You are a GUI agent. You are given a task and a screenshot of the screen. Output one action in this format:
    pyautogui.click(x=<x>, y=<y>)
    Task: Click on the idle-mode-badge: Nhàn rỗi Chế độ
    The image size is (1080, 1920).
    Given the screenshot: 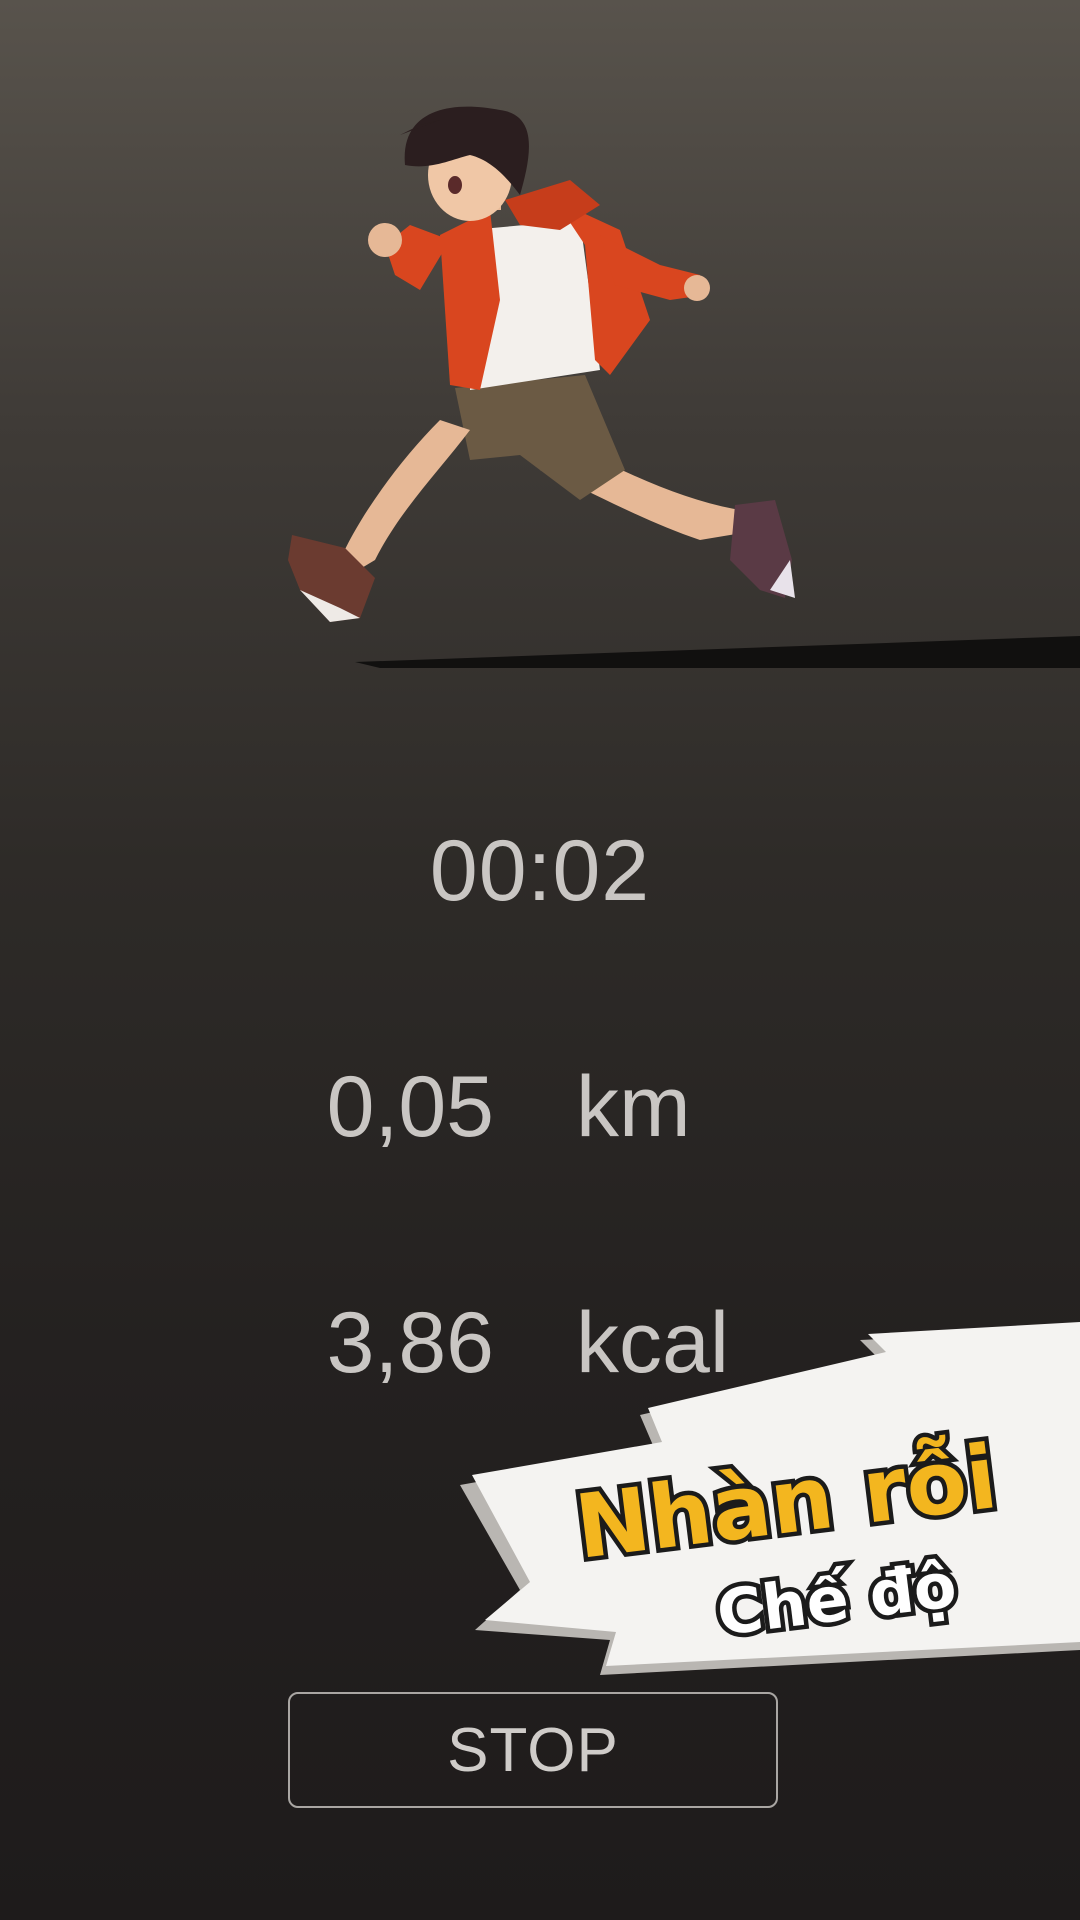 What is the action you would take?
    pyautogui.click(x=760, y=1510)
    